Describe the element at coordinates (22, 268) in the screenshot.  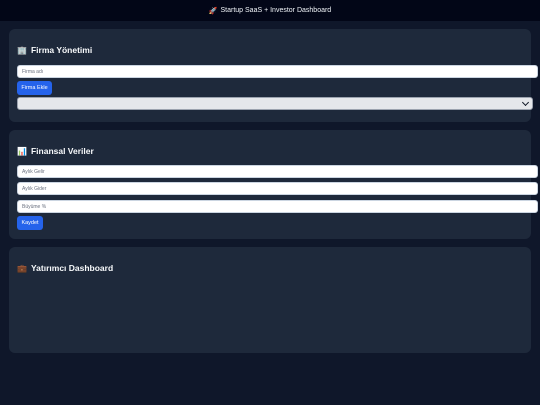
I see `briefcase-icon: 💼` at that location.